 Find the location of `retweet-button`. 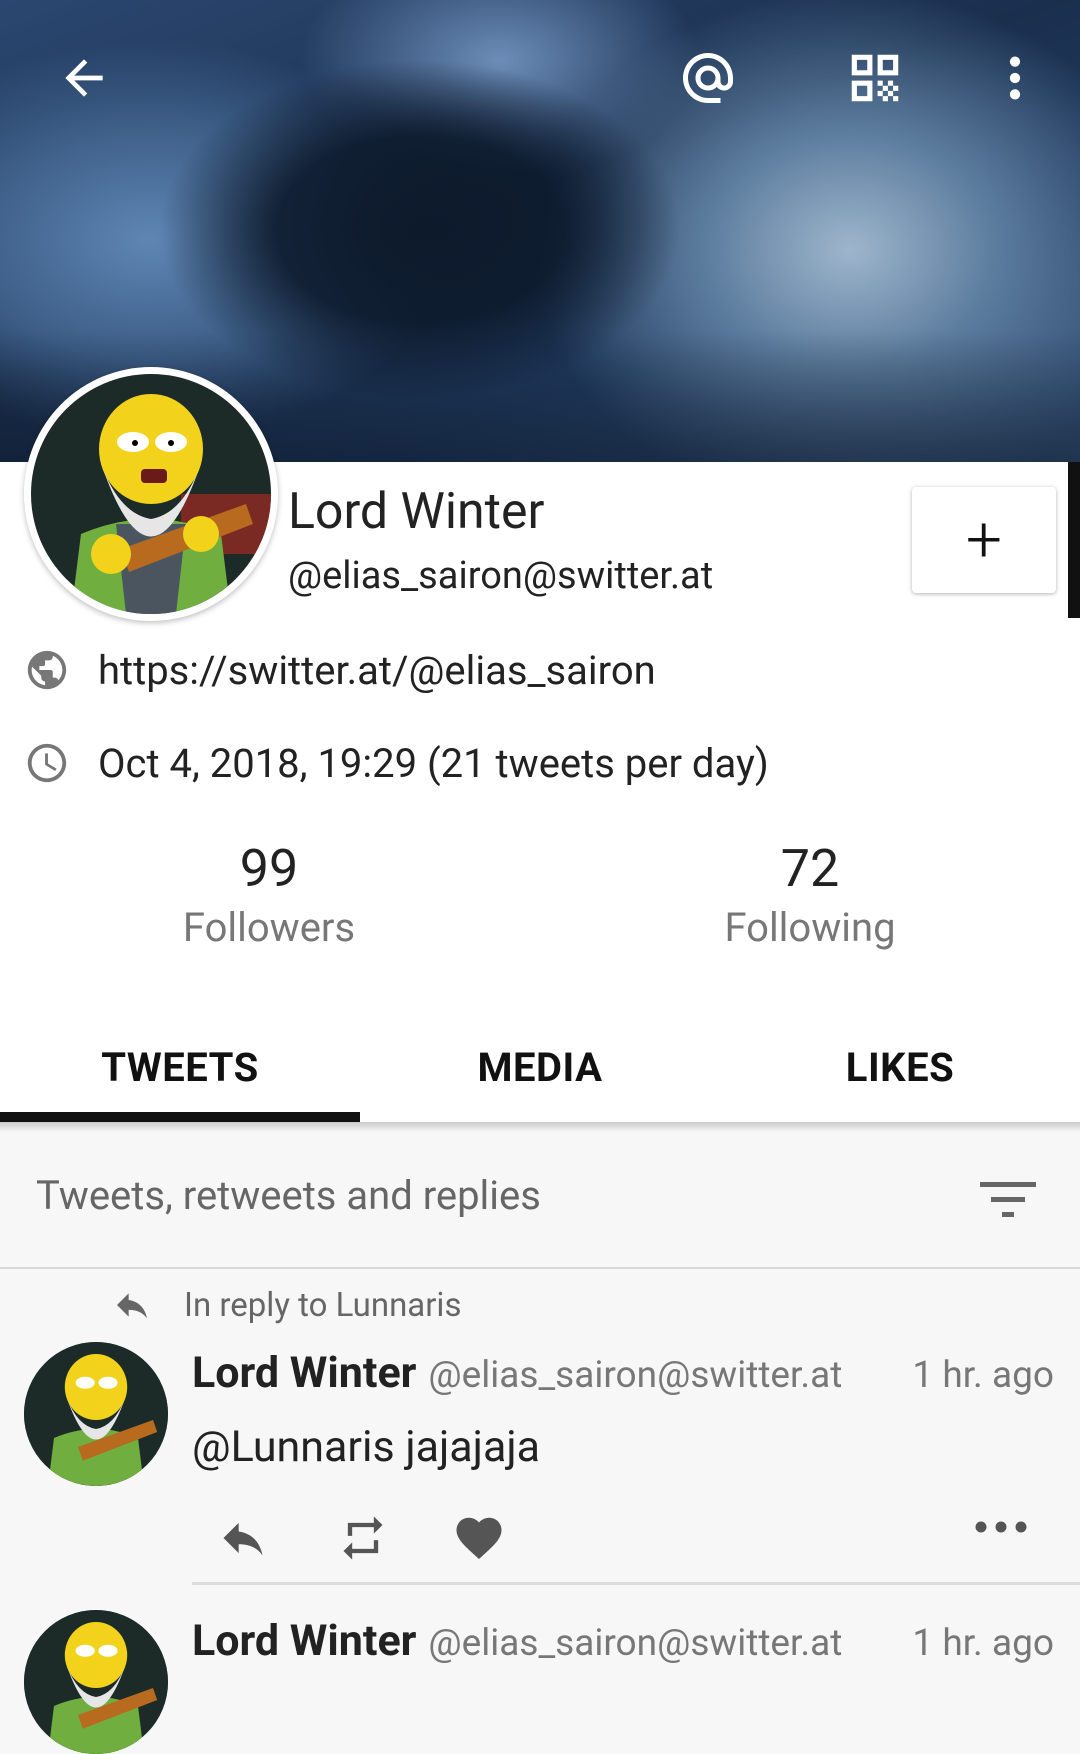

retweet-button is located at coordinates (390, 1538).